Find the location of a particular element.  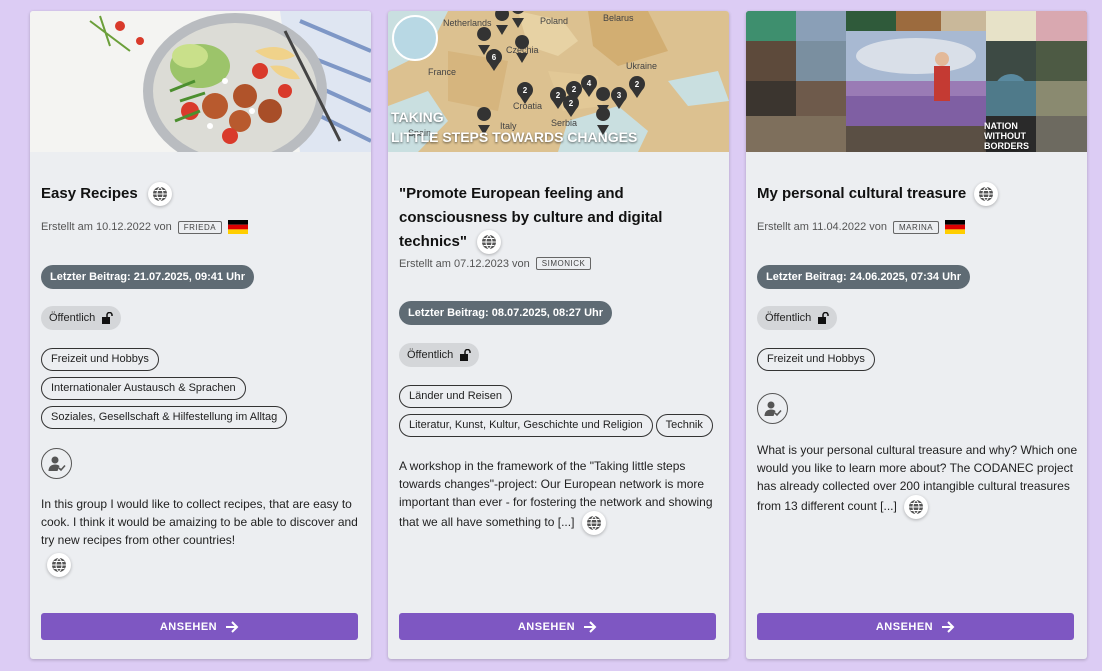

map-label: Ukraine is located at coordinates (641, 66).